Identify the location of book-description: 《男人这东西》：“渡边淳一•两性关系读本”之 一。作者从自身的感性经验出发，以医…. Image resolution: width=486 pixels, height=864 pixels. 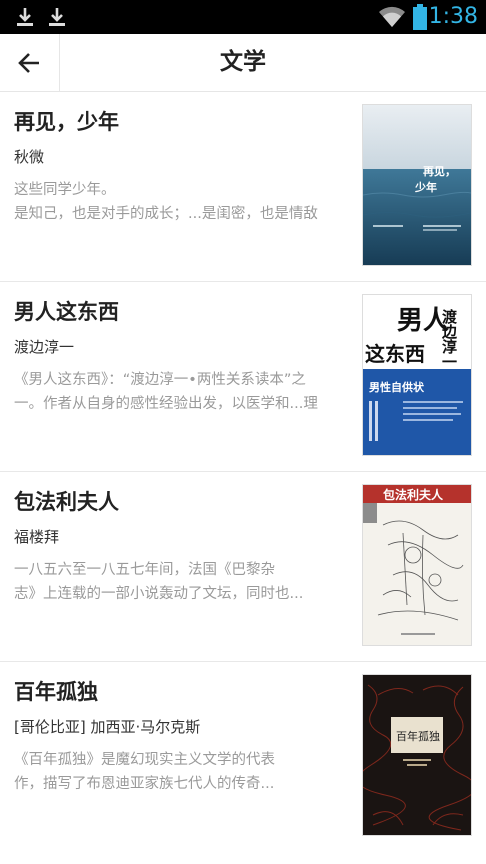
(182, 392).